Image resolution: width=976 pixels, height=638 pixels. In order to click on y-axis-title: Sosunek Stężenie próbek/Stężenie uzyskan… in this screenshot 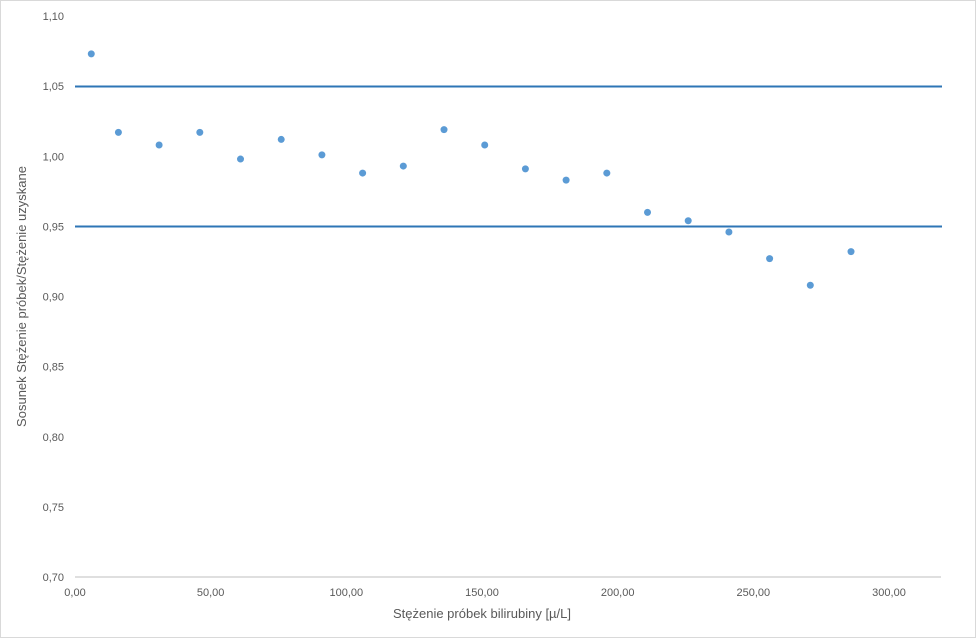, I will do `click(21, 296)`.